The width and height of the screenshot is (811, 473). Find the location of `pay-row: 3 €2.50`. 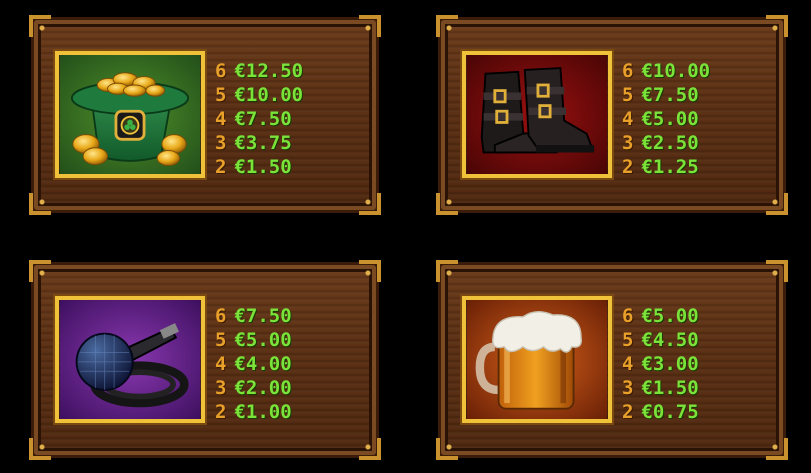

pay-row: 3 €2.50 is located at coordinates (666, 143).